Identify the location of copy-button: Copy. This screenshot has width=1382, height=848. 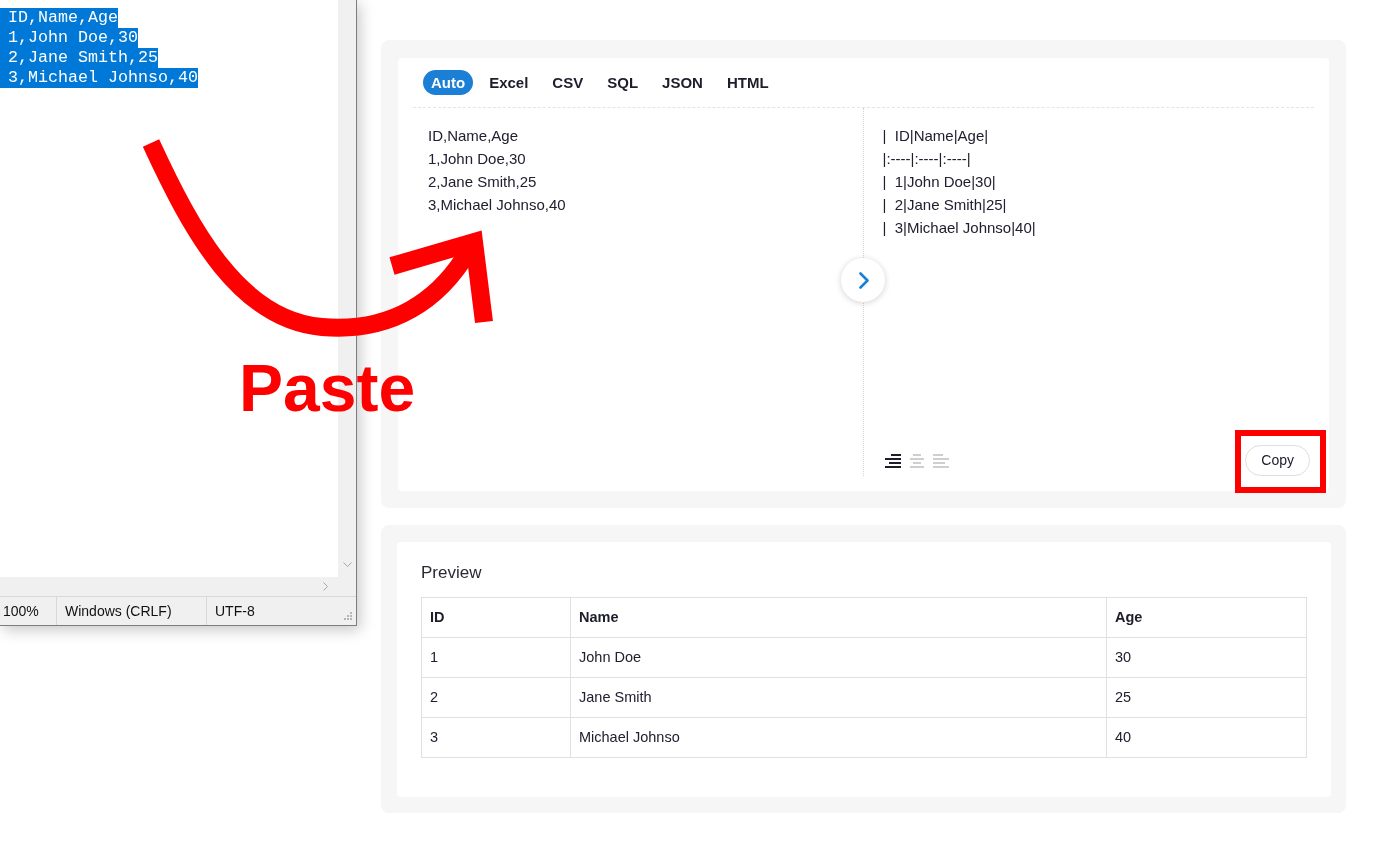
(1277, 460).